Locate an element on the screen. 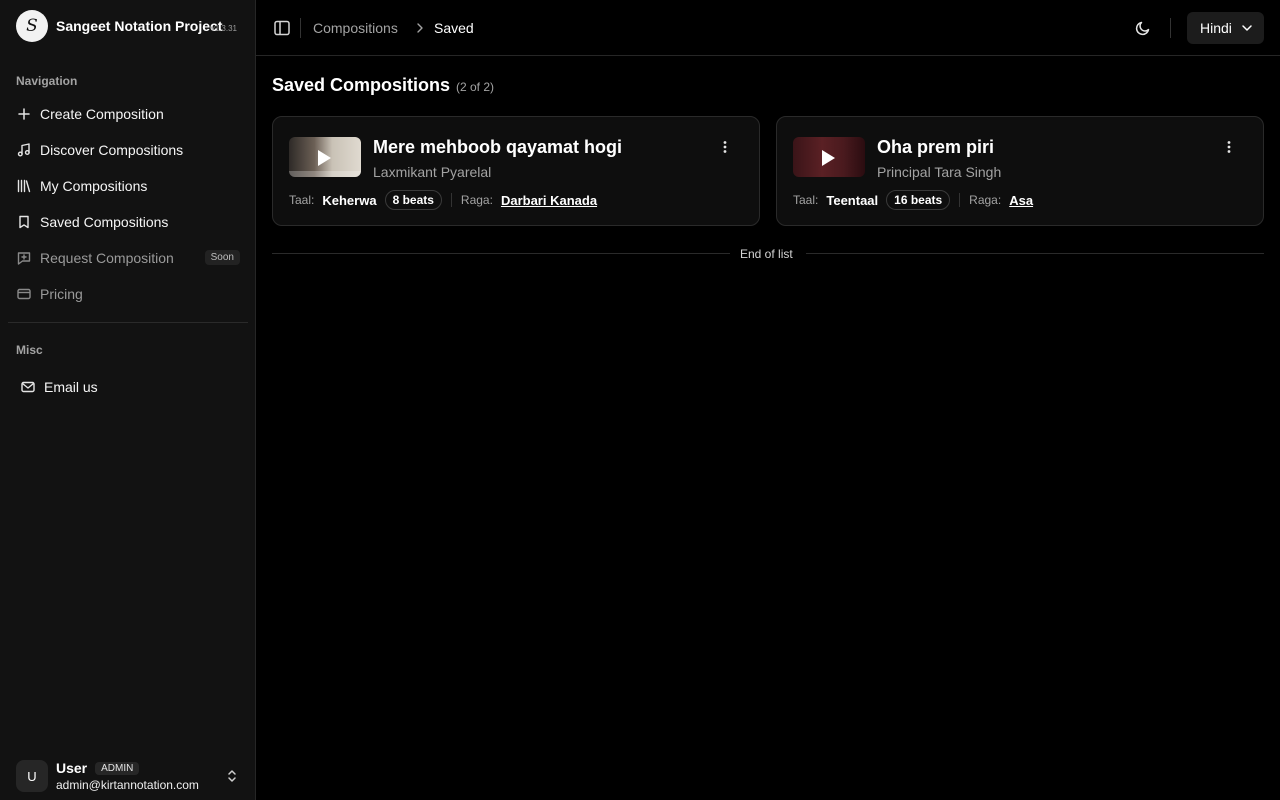  app-name: Sangeet Notation Project is located at coordinates (139, 26).